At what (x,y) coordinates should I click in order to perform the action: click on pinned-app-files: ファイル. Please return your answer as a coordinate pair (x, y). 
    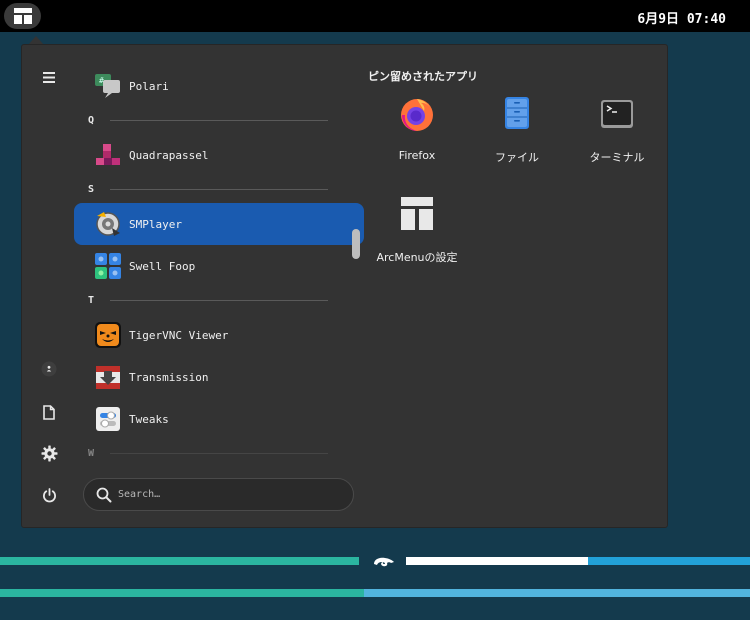
    Looking at the image, I should click on (517, 135).